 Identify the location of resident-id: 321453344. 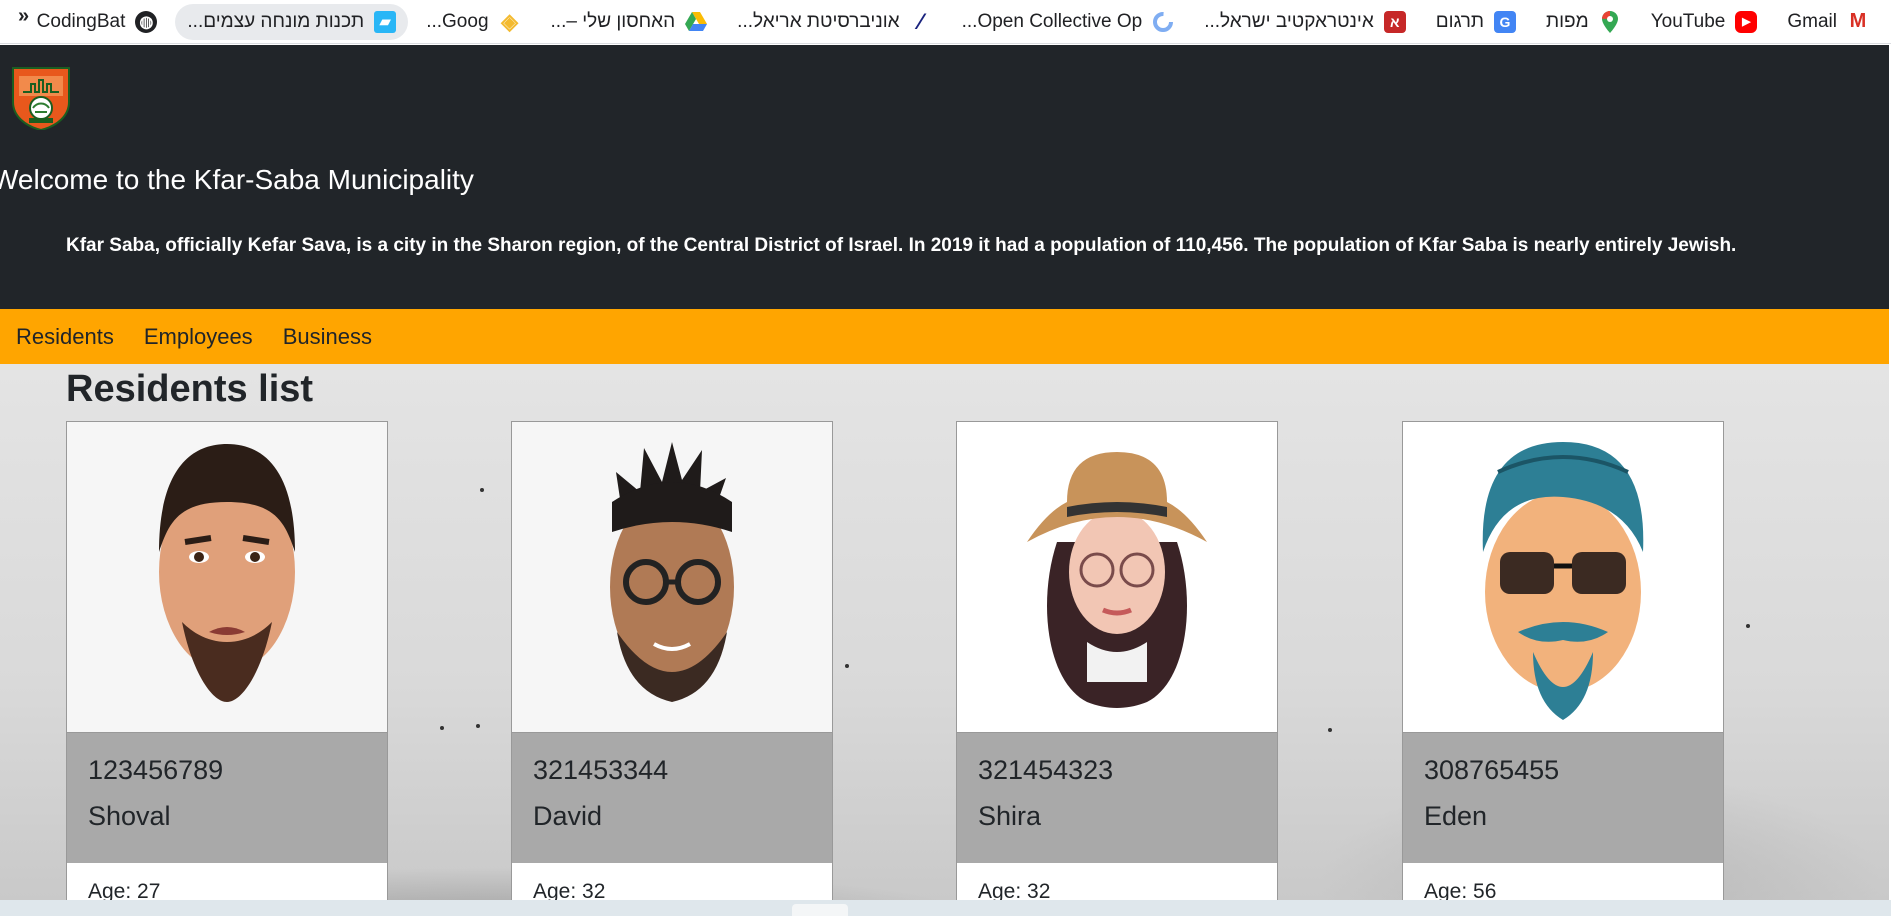
(601, 770).